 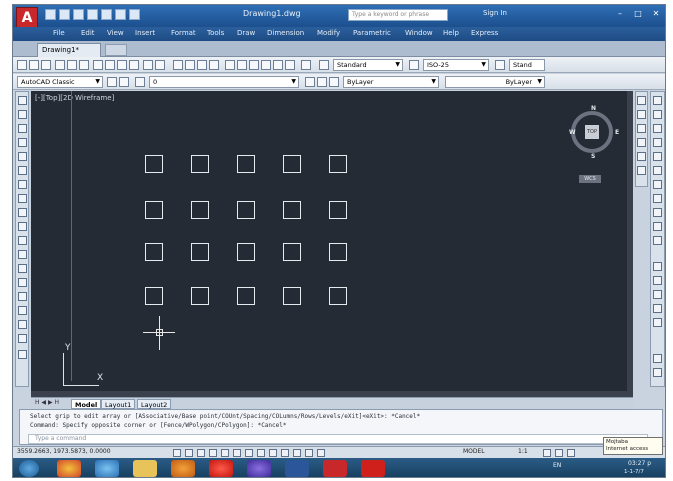 I want to click on hatch-icon, so click(x=22, y=296).